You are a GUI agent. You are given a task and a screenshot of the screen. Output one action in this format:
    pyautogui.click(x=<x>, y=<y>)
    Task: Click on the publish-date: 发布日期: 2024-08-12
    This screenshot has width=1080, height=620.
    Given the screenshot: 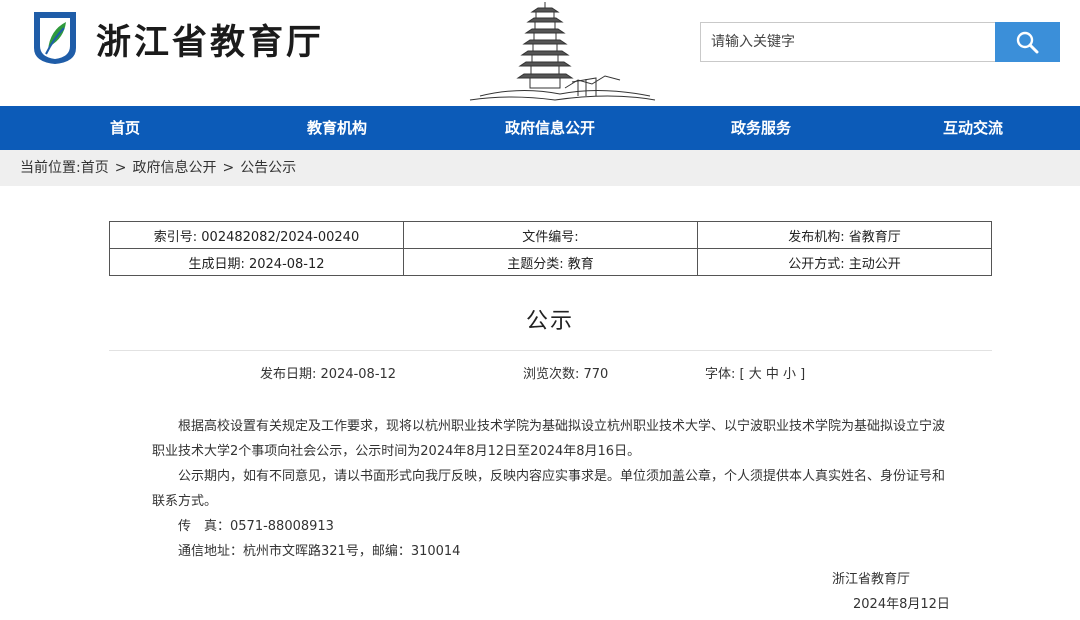 What is the action you would take?
    pyautogui.click(x=328, y=374)
    